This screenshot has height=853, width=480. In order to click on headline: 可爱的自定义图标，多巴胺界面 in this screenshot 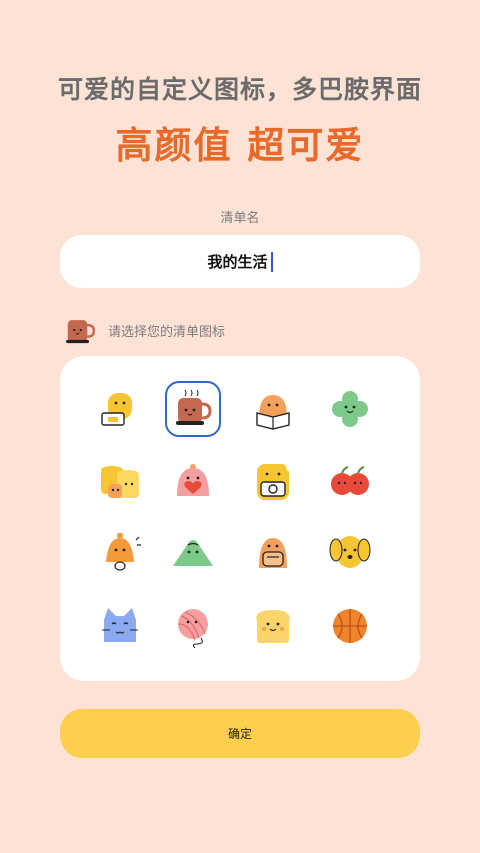, I will do `click(239, 89)`.